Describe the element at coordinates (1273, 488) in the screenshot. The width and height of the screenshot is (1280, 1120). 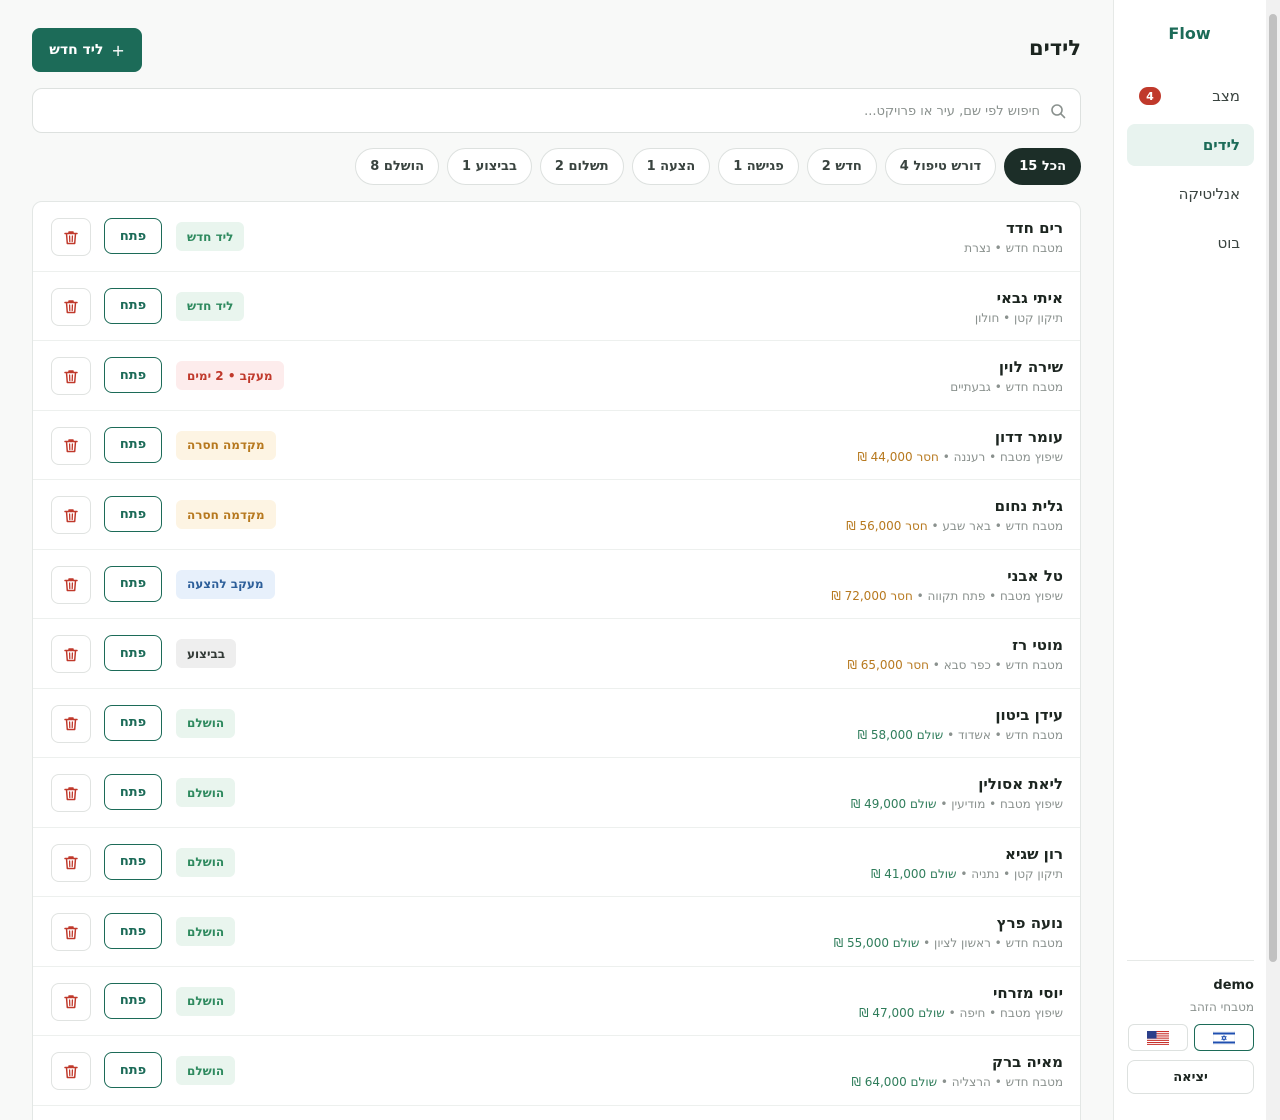
I see `scrollbar-thumb` at that location.